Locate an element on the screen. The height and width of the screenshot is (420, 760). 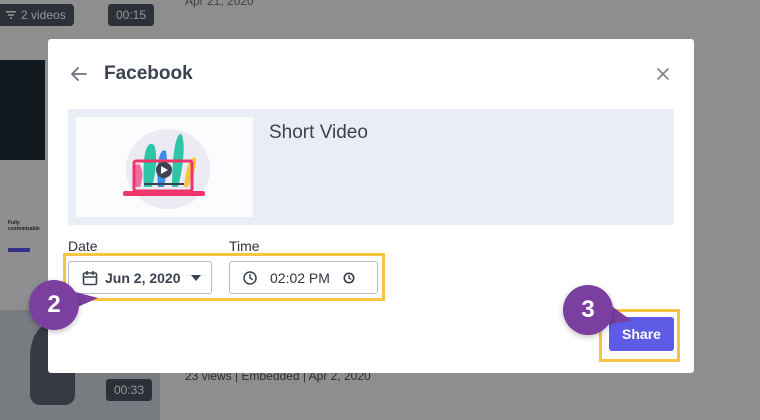
video-illustration-icon is located at coordinates (166, 169).